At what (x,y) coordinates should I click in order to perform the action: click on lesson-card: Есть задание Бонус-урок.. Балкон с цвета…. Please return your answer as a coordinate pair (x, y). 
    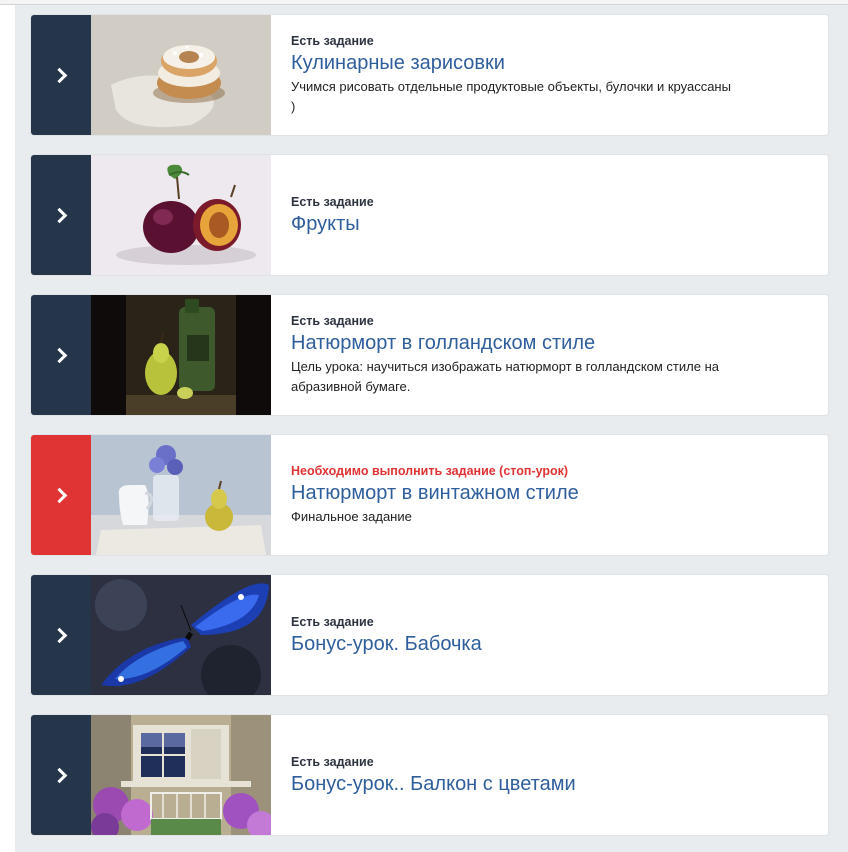
    Looking at the image, I should click on (429, 775).